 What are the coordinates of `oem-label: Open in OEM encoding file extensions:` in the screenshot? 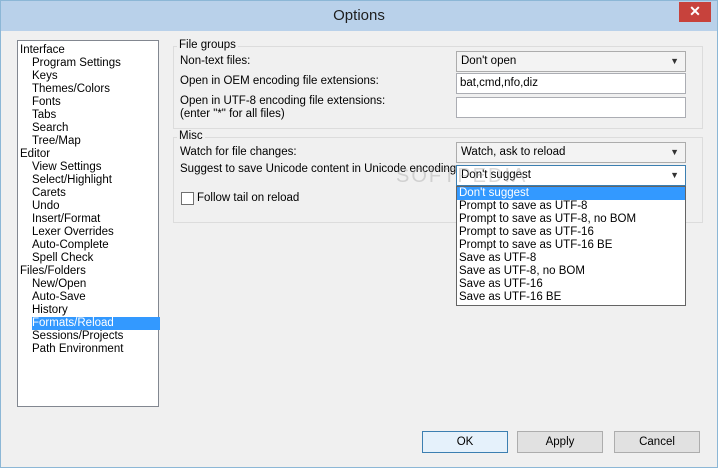 It's located at (279, 81).